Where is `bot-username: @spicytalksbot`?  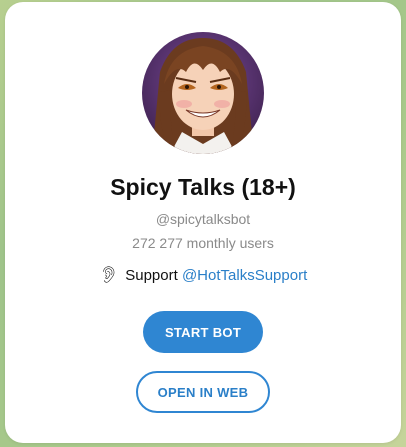 bot-username: @spicytalksbot is located at coordinates (203, 219).